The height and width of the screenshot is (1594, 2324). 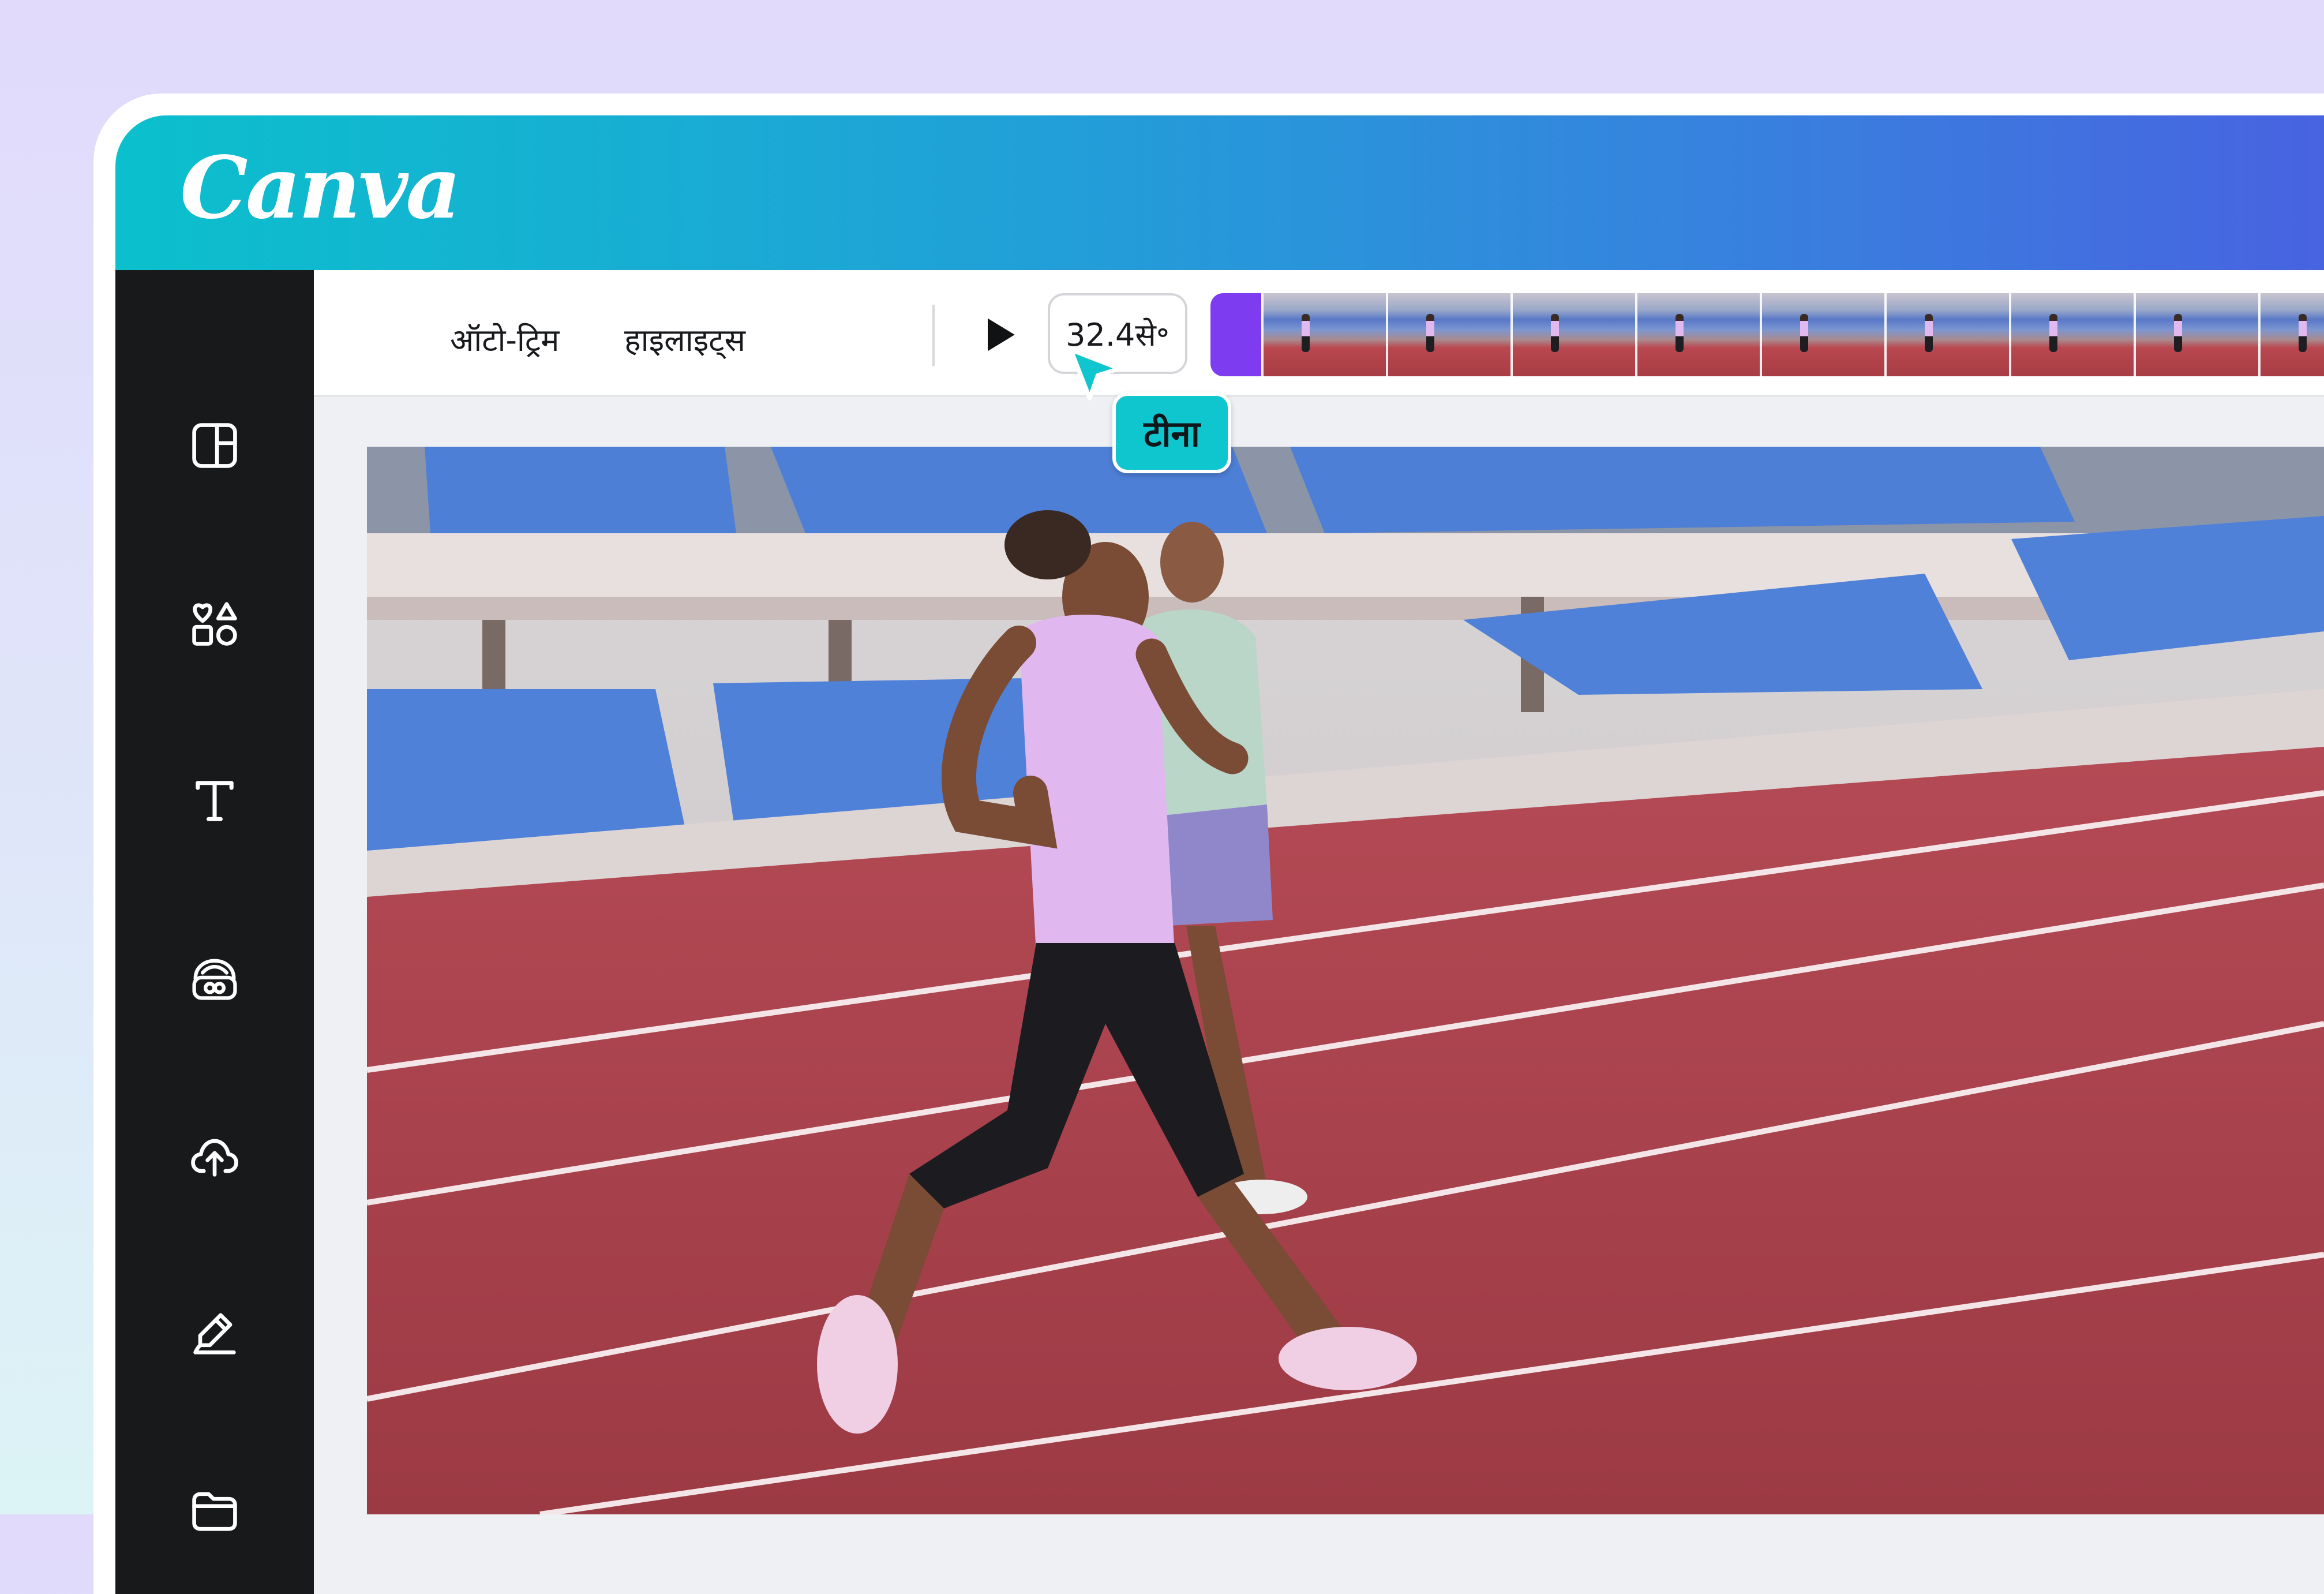 What do you see at coordinates (1171, 432) in the screenshot?
I see `collaborator-name-tag: टीना` at bounding box center [1171, 432].